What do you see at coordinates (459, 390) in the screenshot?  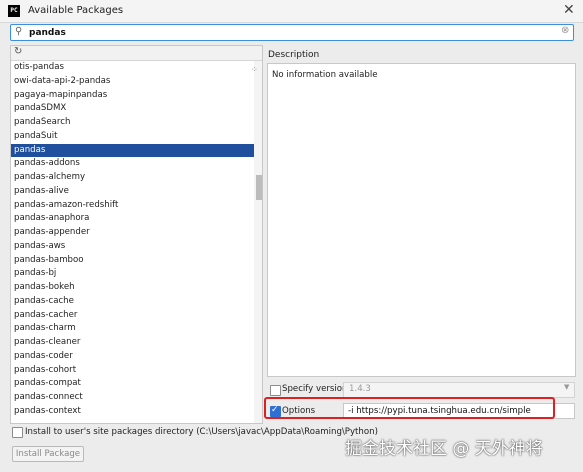 I see `version-select: 1.4.3 ▼` at bounding box center [459, 390].